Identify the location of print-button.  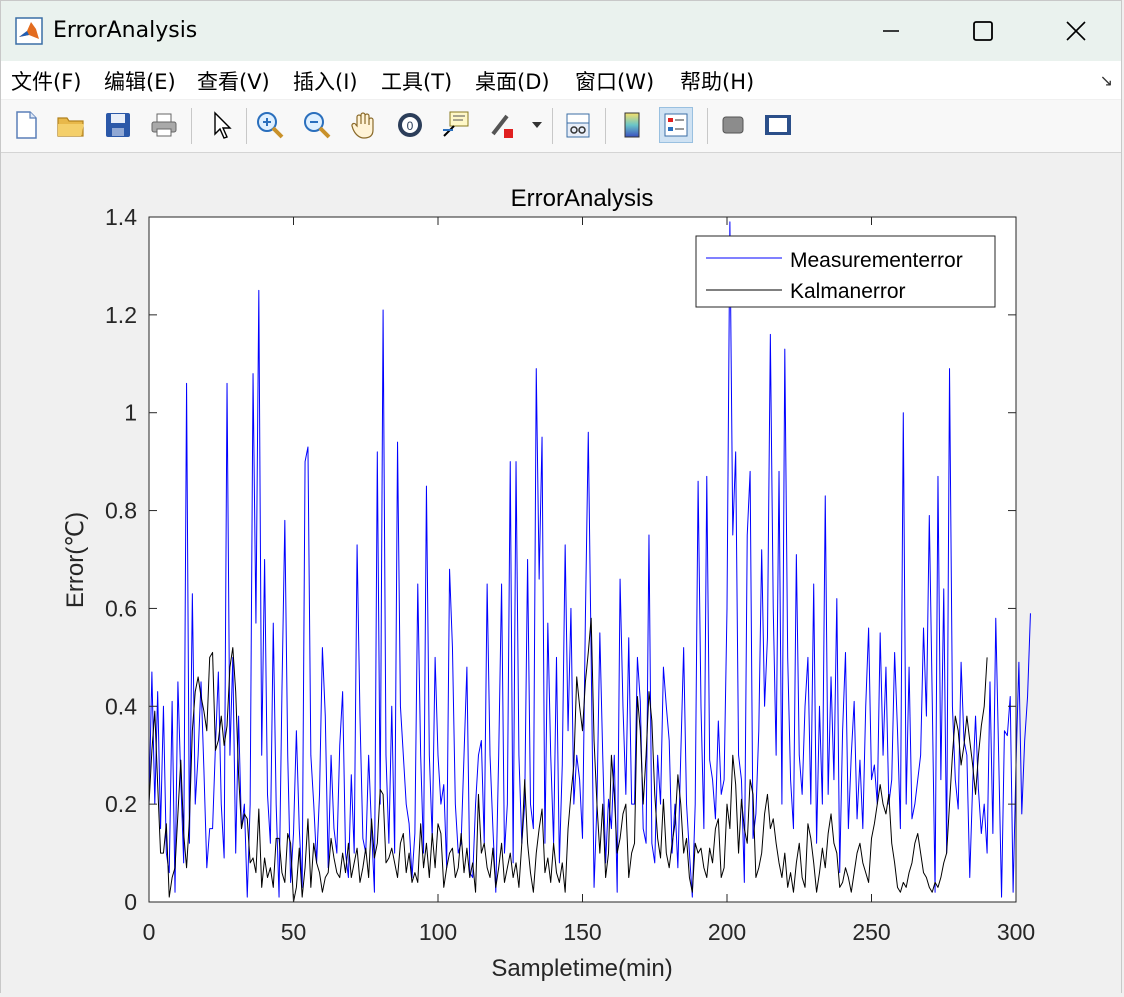
(164, 125).